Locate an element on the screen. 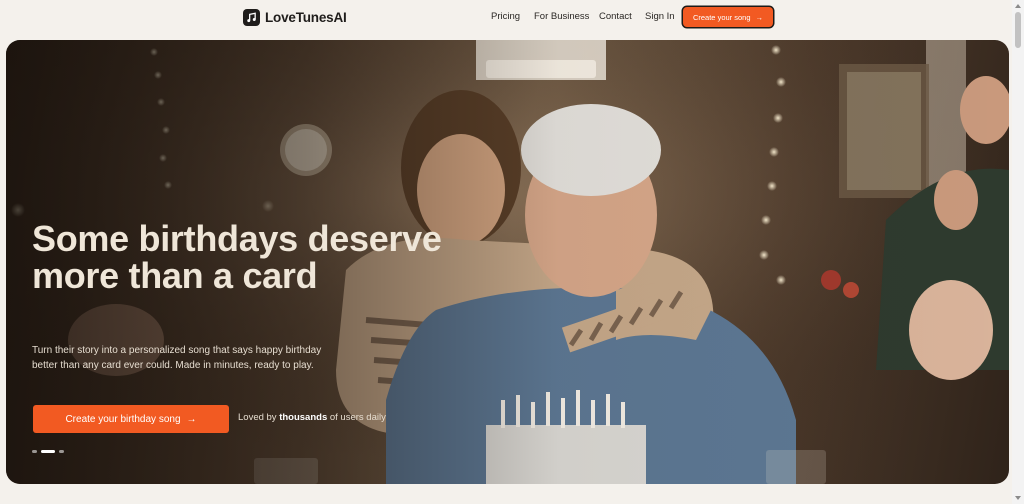 The width and height of the screenshot is (1024, 504). create-song-button: Create your song → is located at coordinates (728, 17).